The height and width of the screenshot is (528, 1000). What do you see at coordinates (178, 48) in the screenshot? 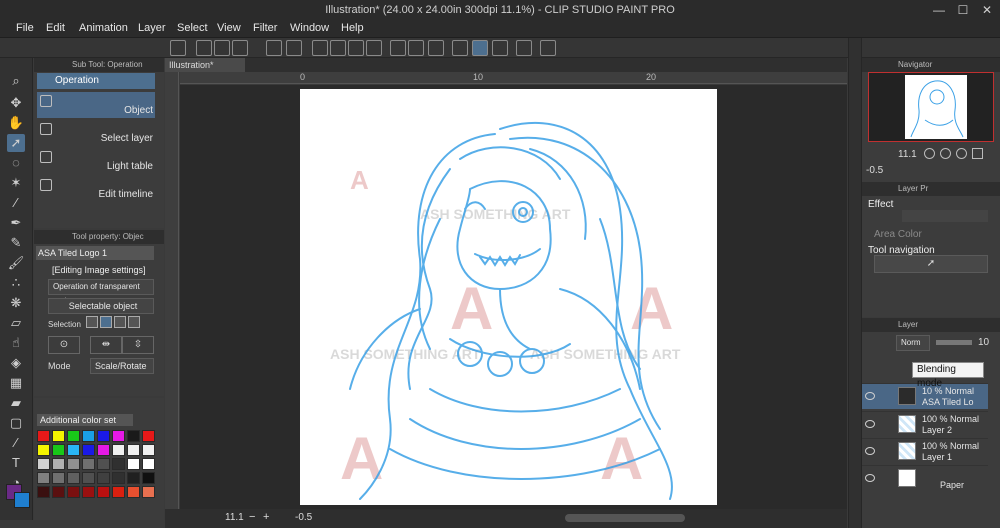
I see `clip-studio-icon` at bounding box center [178, 48].